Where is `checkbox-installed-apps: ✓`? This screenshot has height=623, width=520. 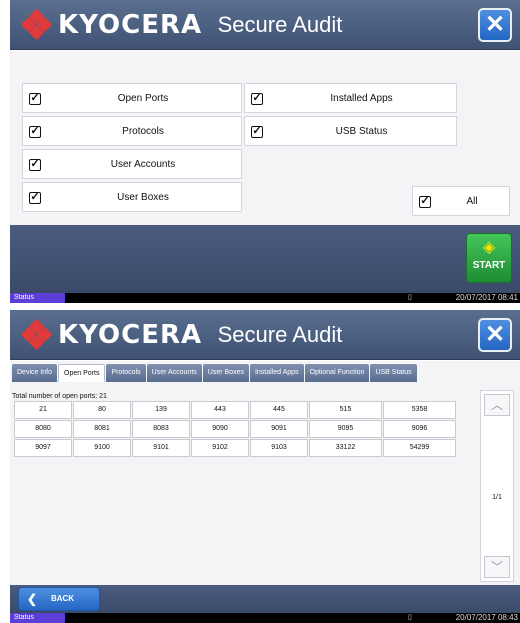 checkbox-installed-apps: ✓ is located at coordinates (257, 99).